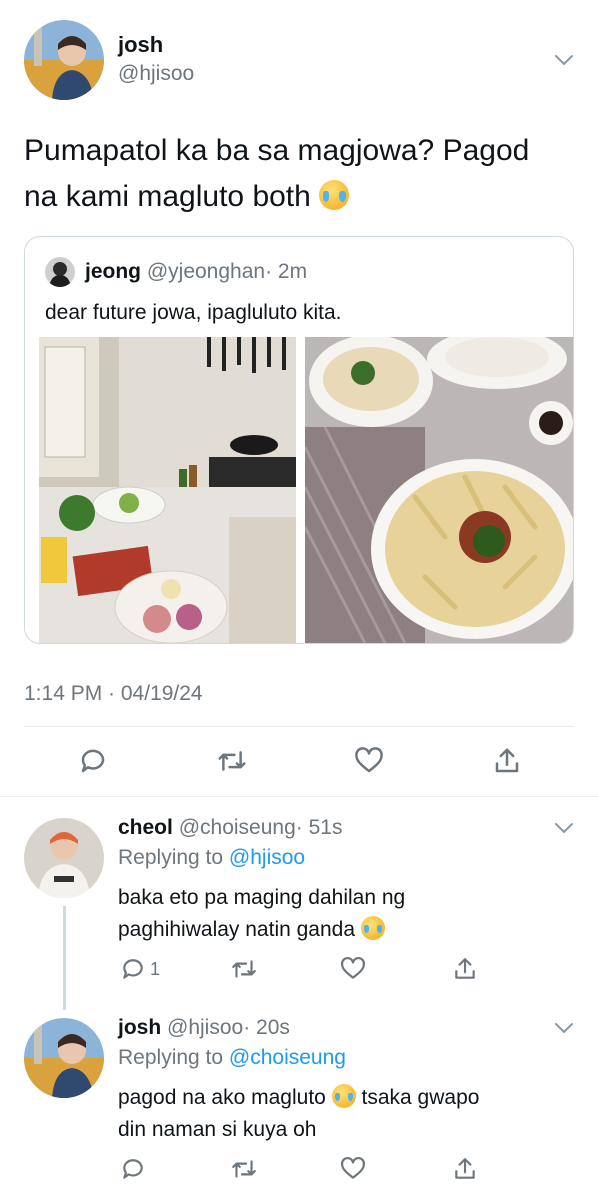 The width and height of the screenshot is (598, 1200). What do you see at coordinates (140, 45) in the screenshot?
I see `author-name: josh` at bounding box center [140, 45].